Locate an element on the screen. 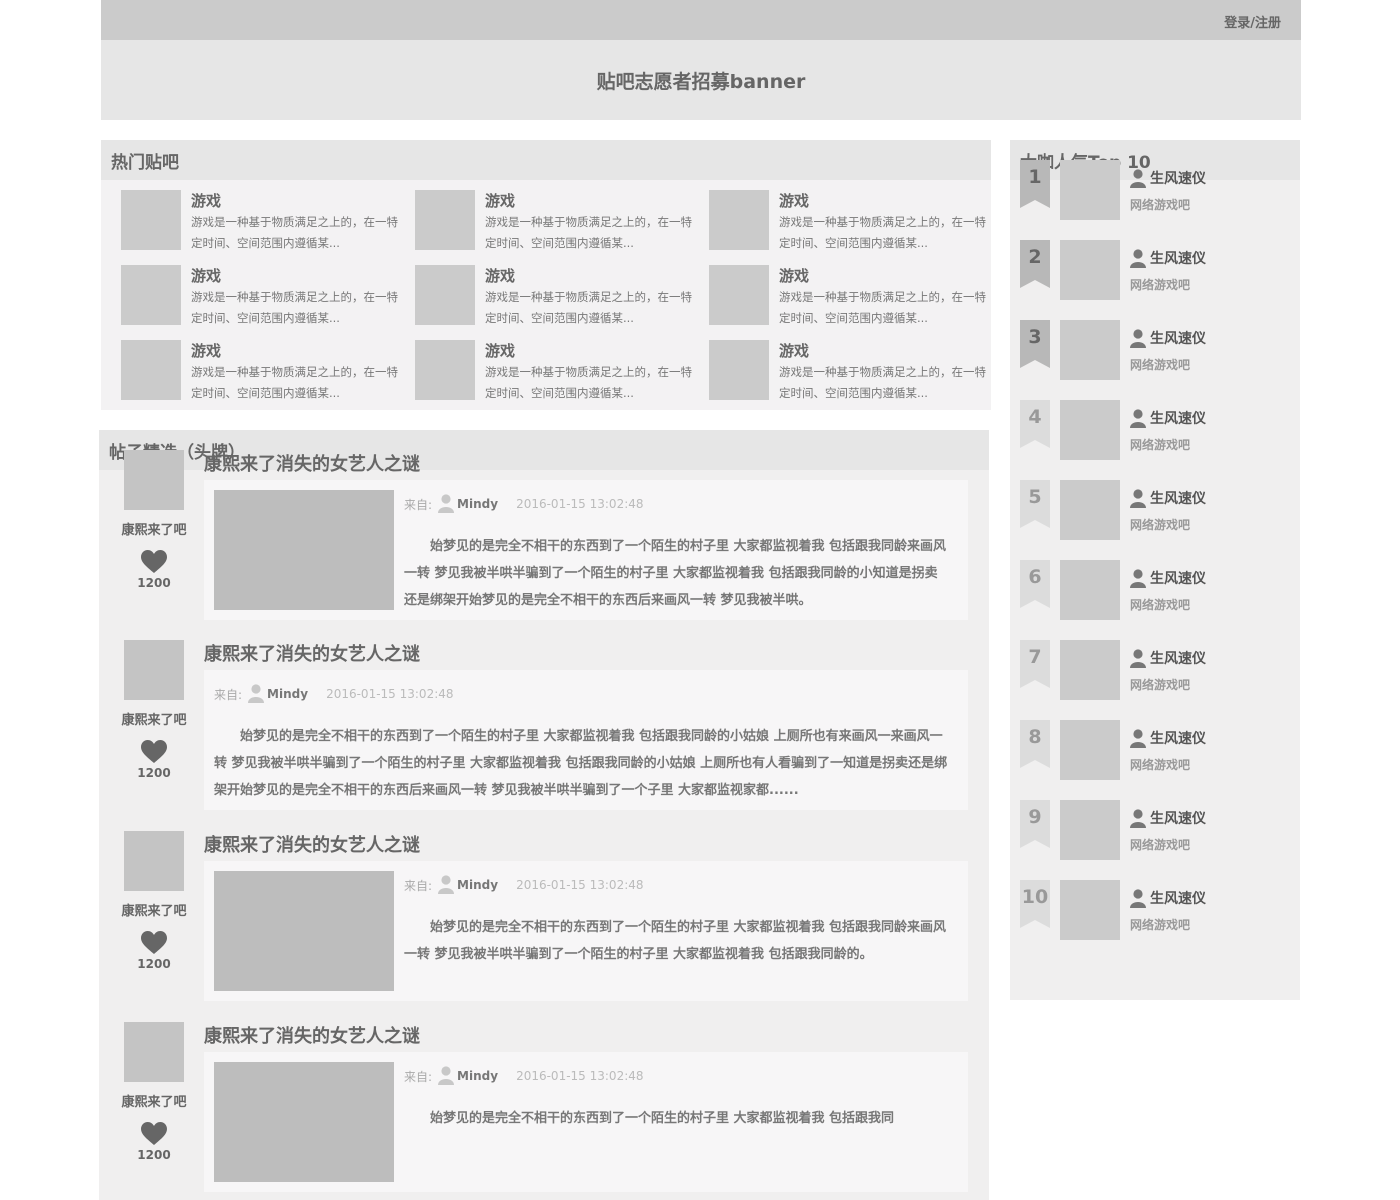  top10-item: 8 生风速仪 网络游戏吧 is located at coordinates (1155, 760).